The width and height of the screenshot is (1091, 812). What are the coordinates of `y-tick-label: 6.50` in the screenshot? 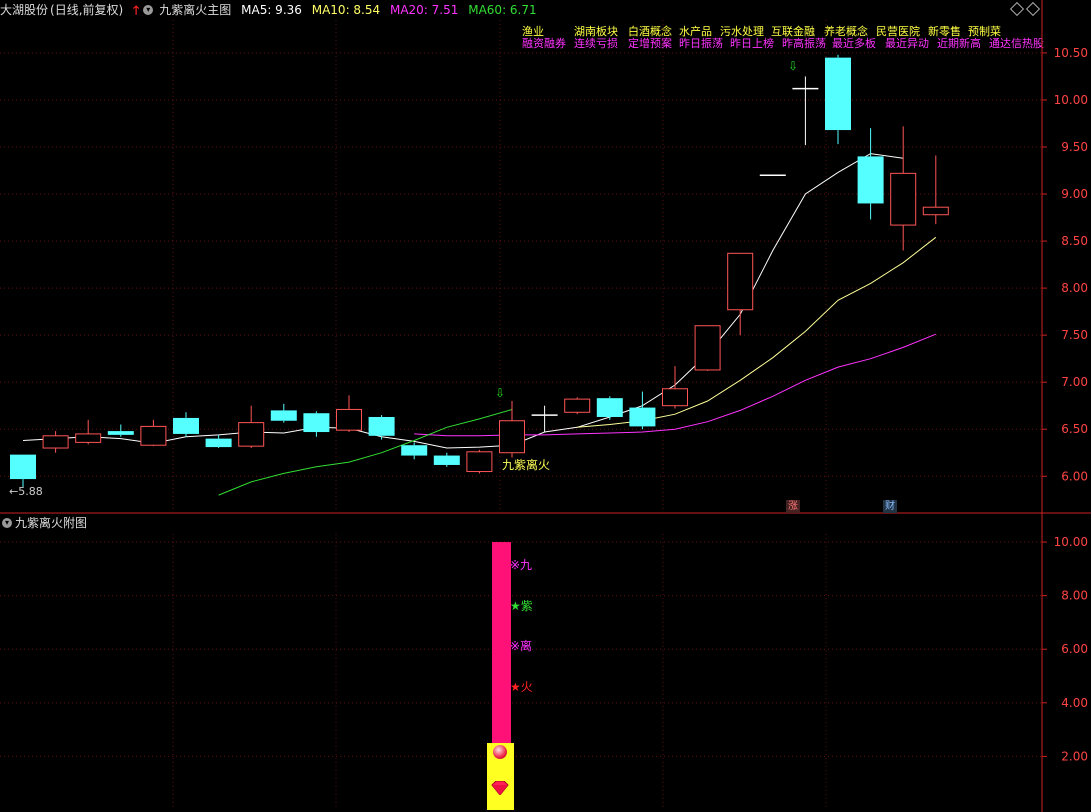 It's located at (1074, 429).